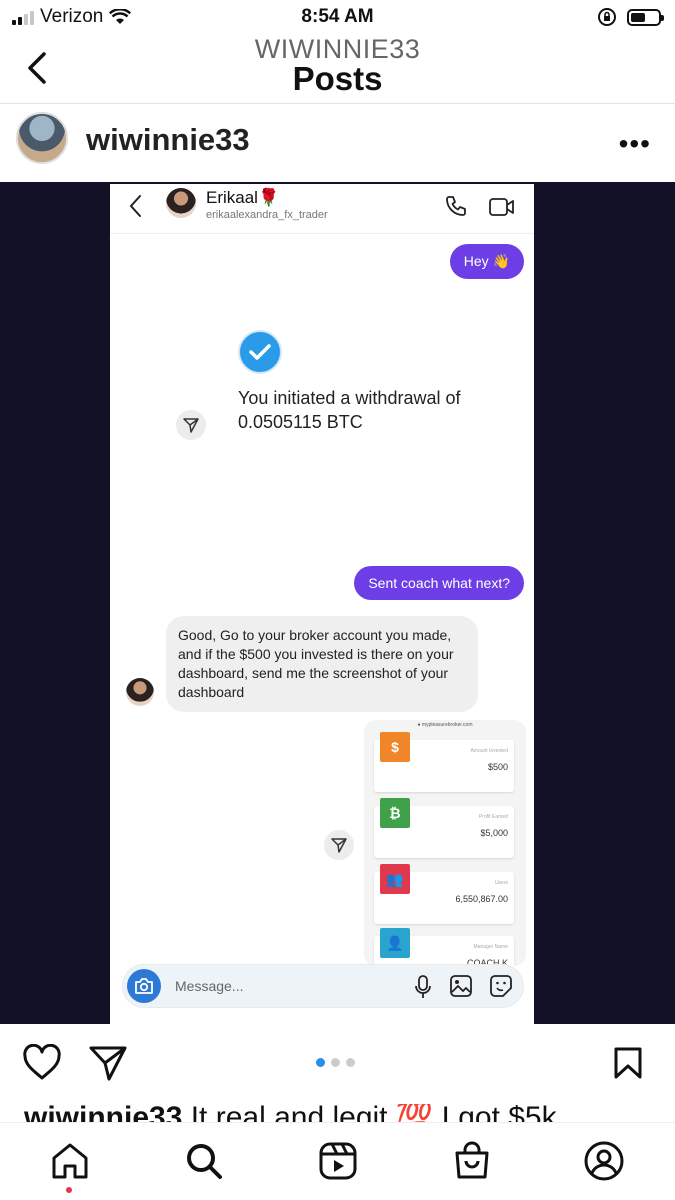  Describe the element at coordinates (395, 747) in the screenshot. I see `dollar-icon: $` at that location.